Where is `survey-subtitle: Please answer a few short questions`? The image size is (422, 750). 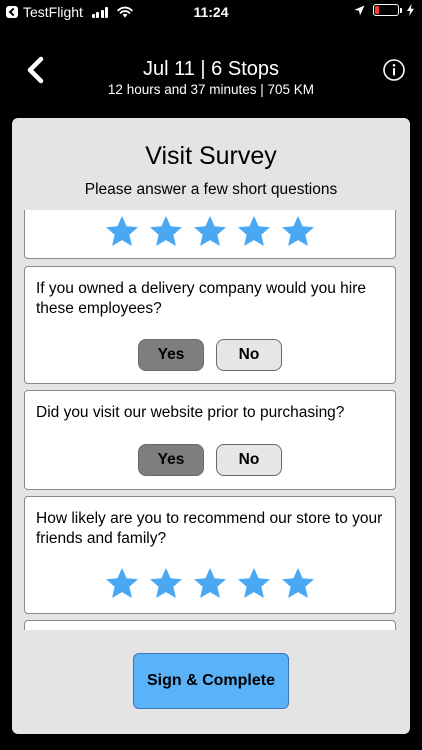 survey-subtitle: Please answer a few short questions is located at coordinates (211, 189).